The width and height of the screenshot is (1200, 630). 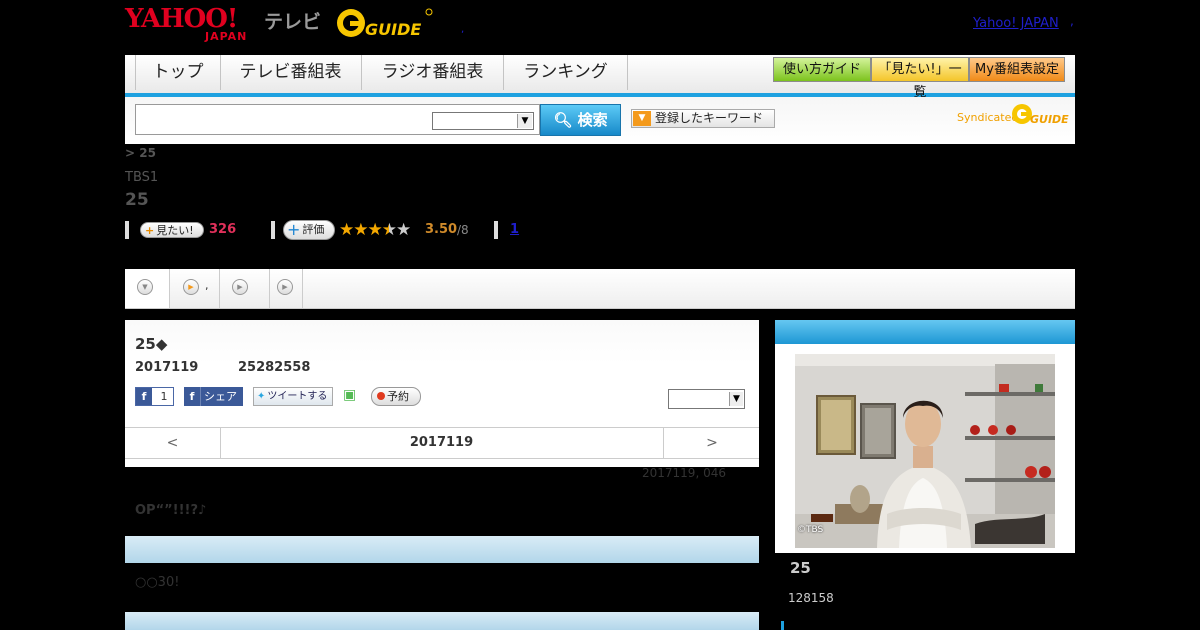 I want to click on syndicated-gguide-logo: GUIDE, so click(x=1040, y=117).